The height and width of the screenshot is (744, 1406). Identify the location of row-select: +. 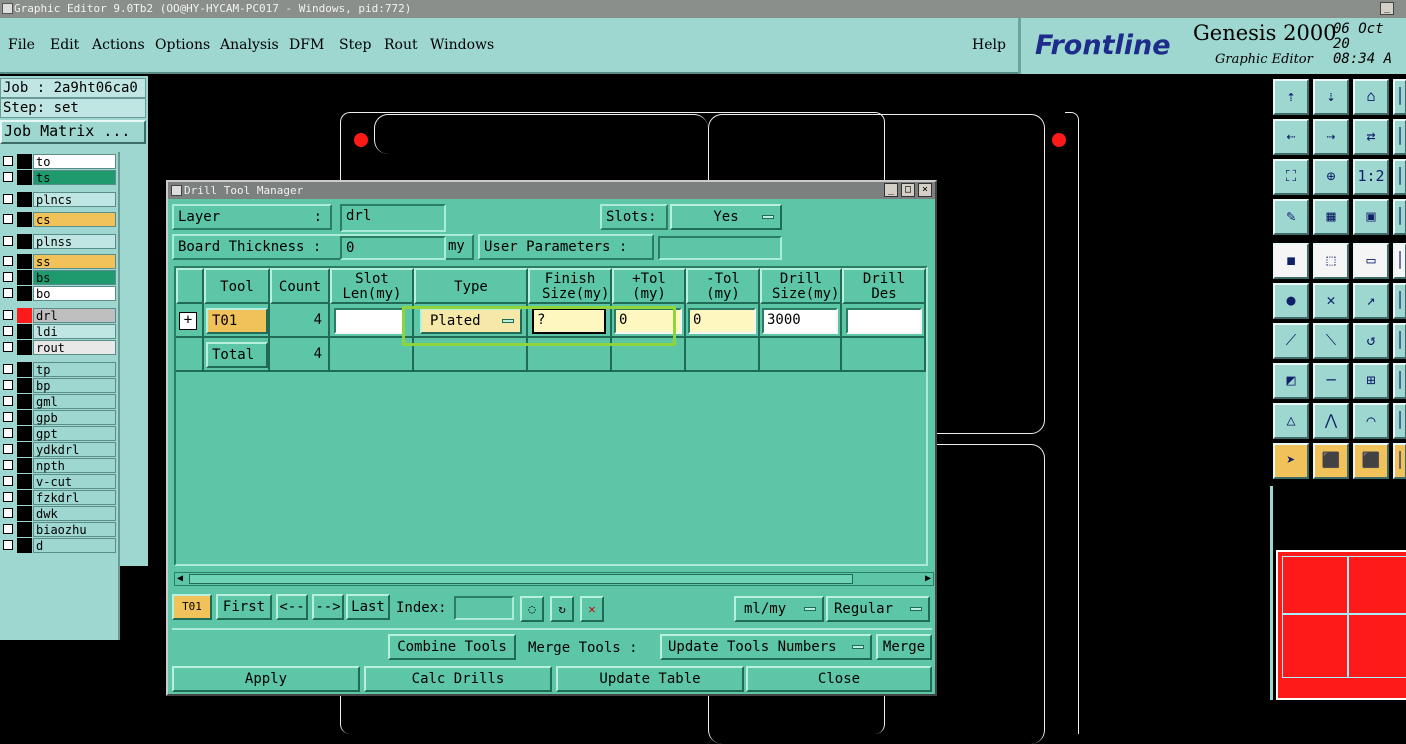
(190, 321).